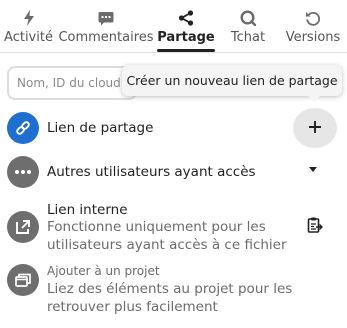  Describe the element at coordinates (100, 128) in the screenshot. I see `share-link-label: Lien de partage` at that location.